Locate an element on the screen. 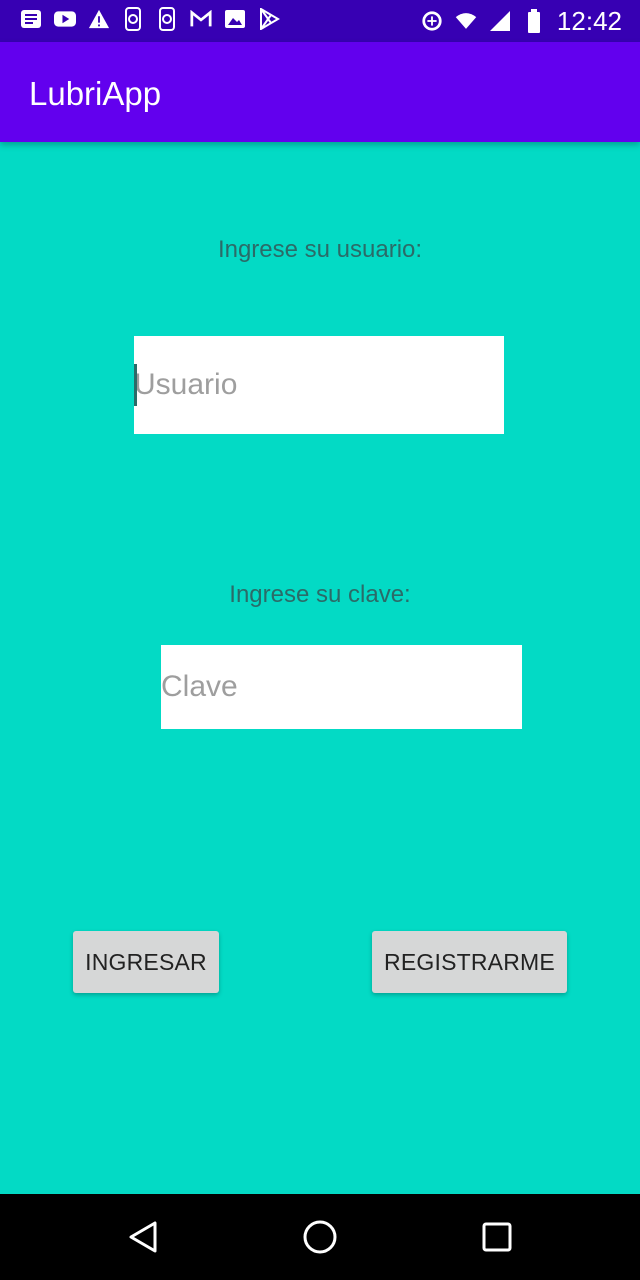  app-title: LubriApp is located at coordinates (95, 93).